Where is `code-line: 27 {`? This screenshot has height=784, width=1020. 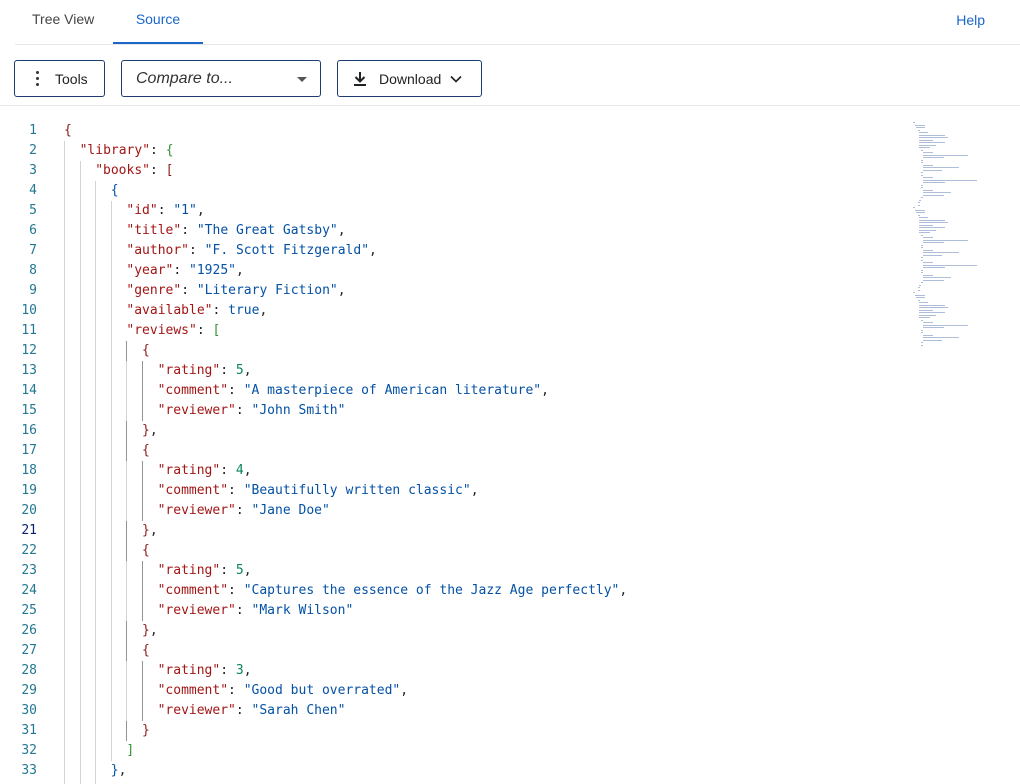 code-line: 27 { is located at coordinates (450, 651).